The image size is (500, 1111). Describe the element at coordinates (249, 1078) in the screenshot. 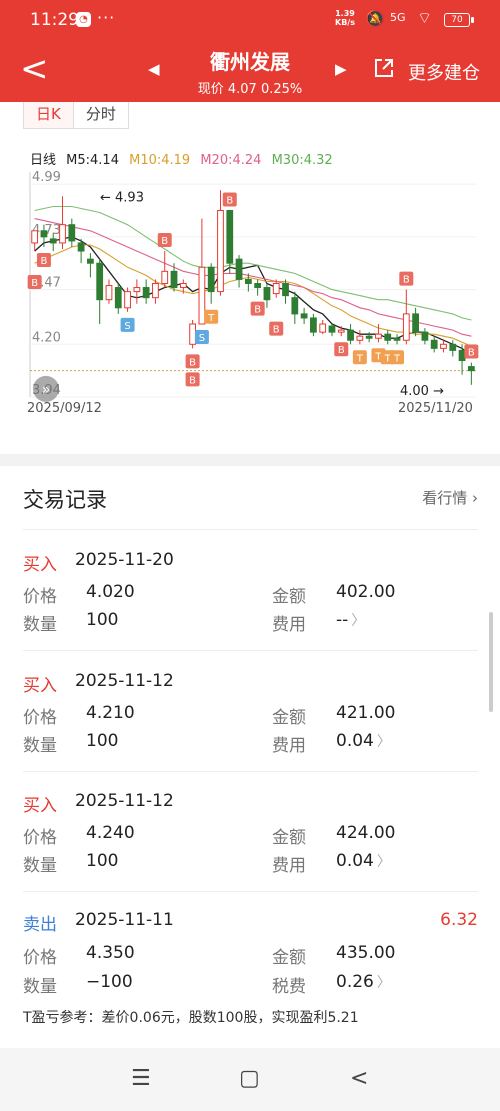

I see `home-icon: ▢` at that location.